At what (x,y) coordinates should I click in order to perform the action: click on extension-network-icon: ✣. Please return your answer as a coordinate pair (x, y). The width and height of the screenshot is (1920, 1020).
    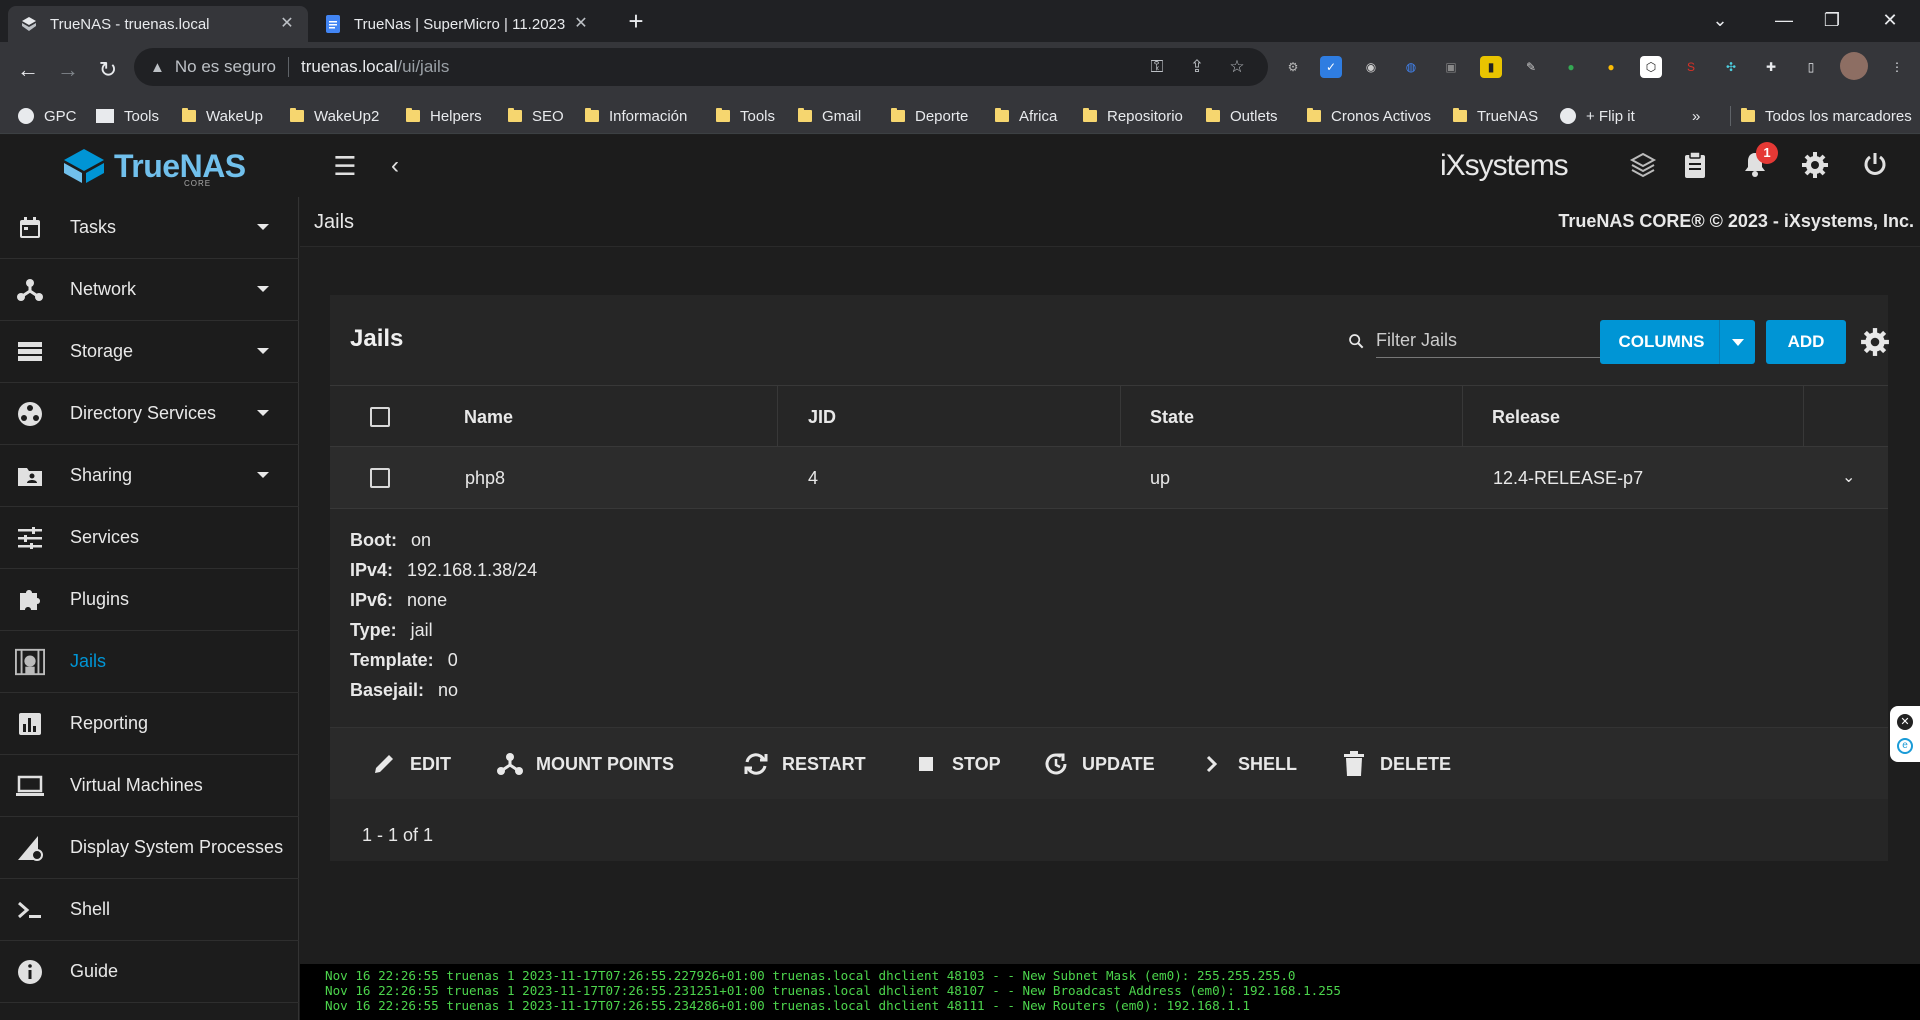
    Looking at the image, I should click on (1731, 67).